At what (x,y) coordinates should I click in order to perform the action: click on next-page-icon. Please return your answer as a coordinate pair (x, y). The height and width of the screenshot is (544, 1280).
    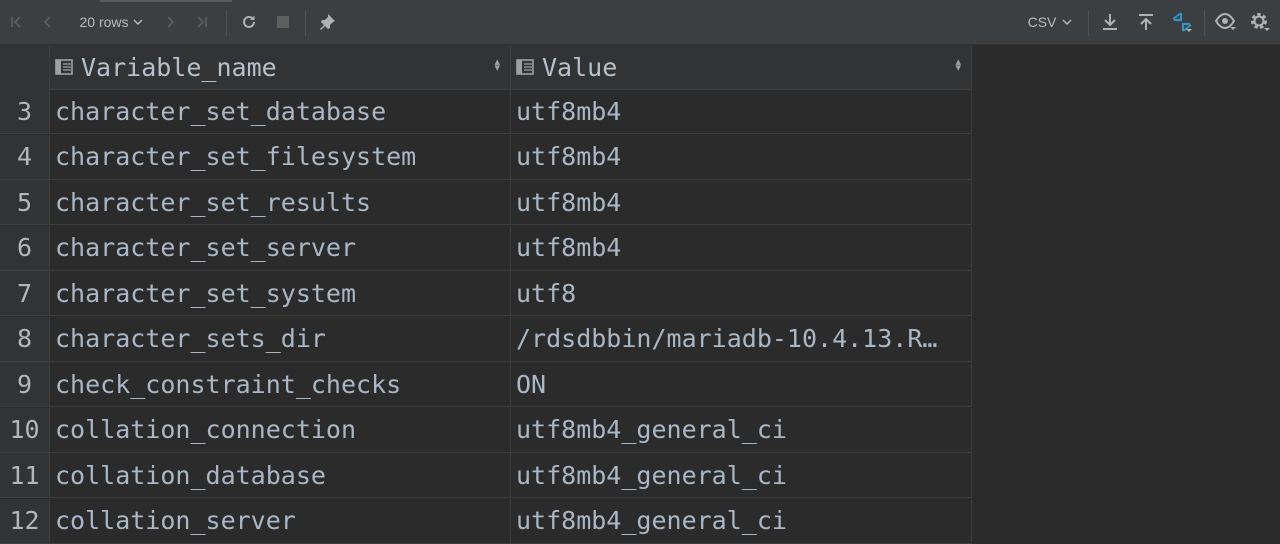
    Looking at the image, I should click on (170, 22).